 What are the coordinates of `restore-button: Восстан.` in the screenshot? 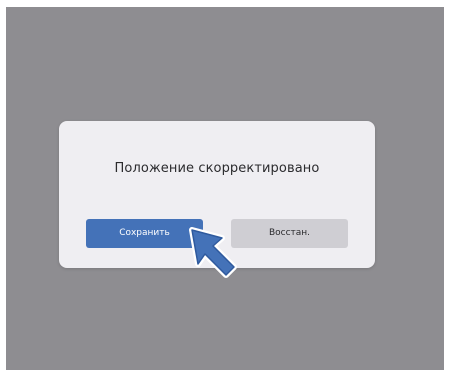 It's located at (289, 233).